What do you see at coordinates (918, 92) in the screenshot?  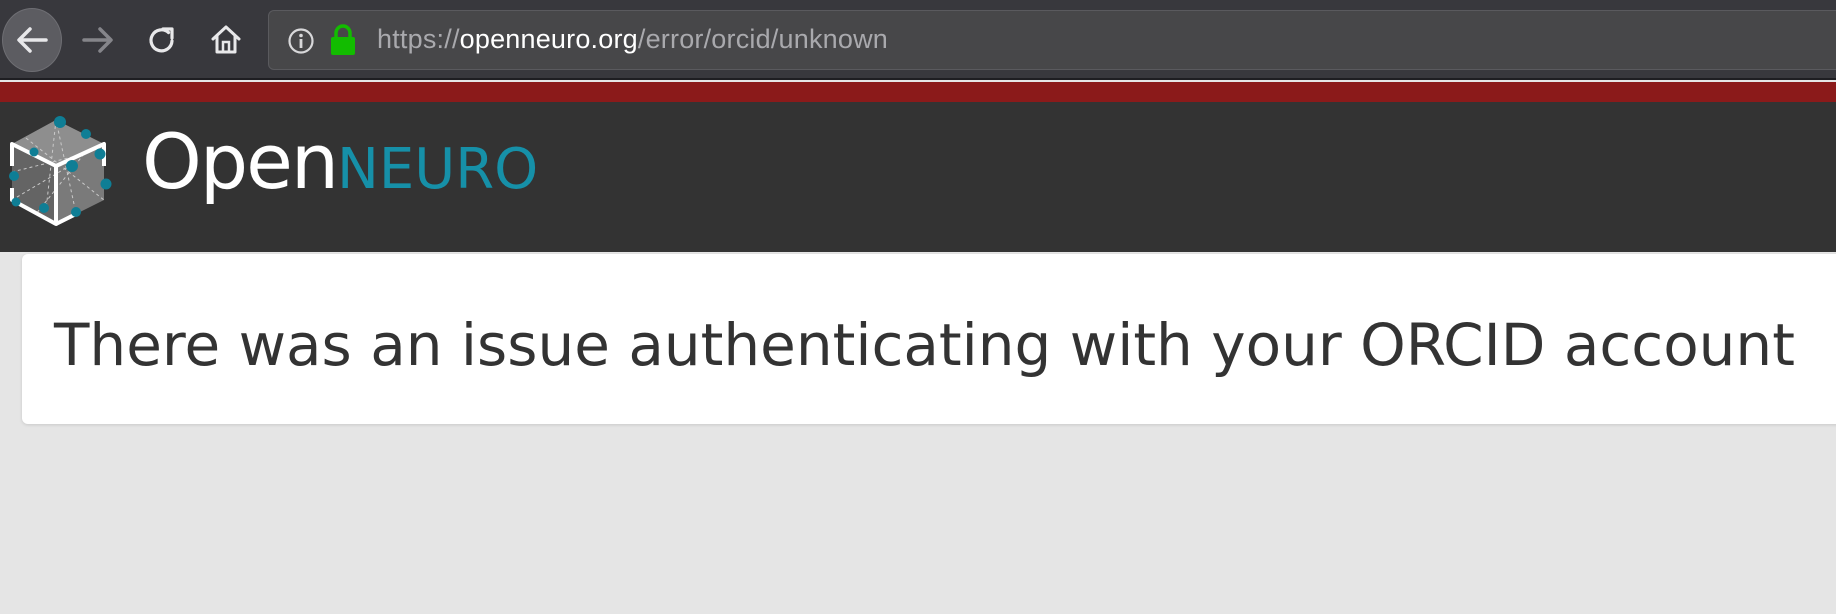 I see `accent-stripe` at bounding box center [918, 92].